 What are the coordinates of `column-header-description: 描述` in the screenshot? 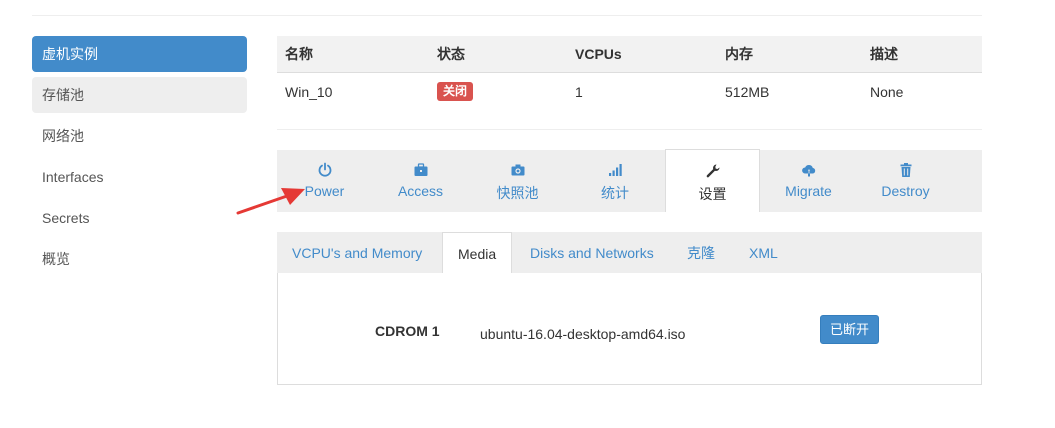 It's located at (922, 54).